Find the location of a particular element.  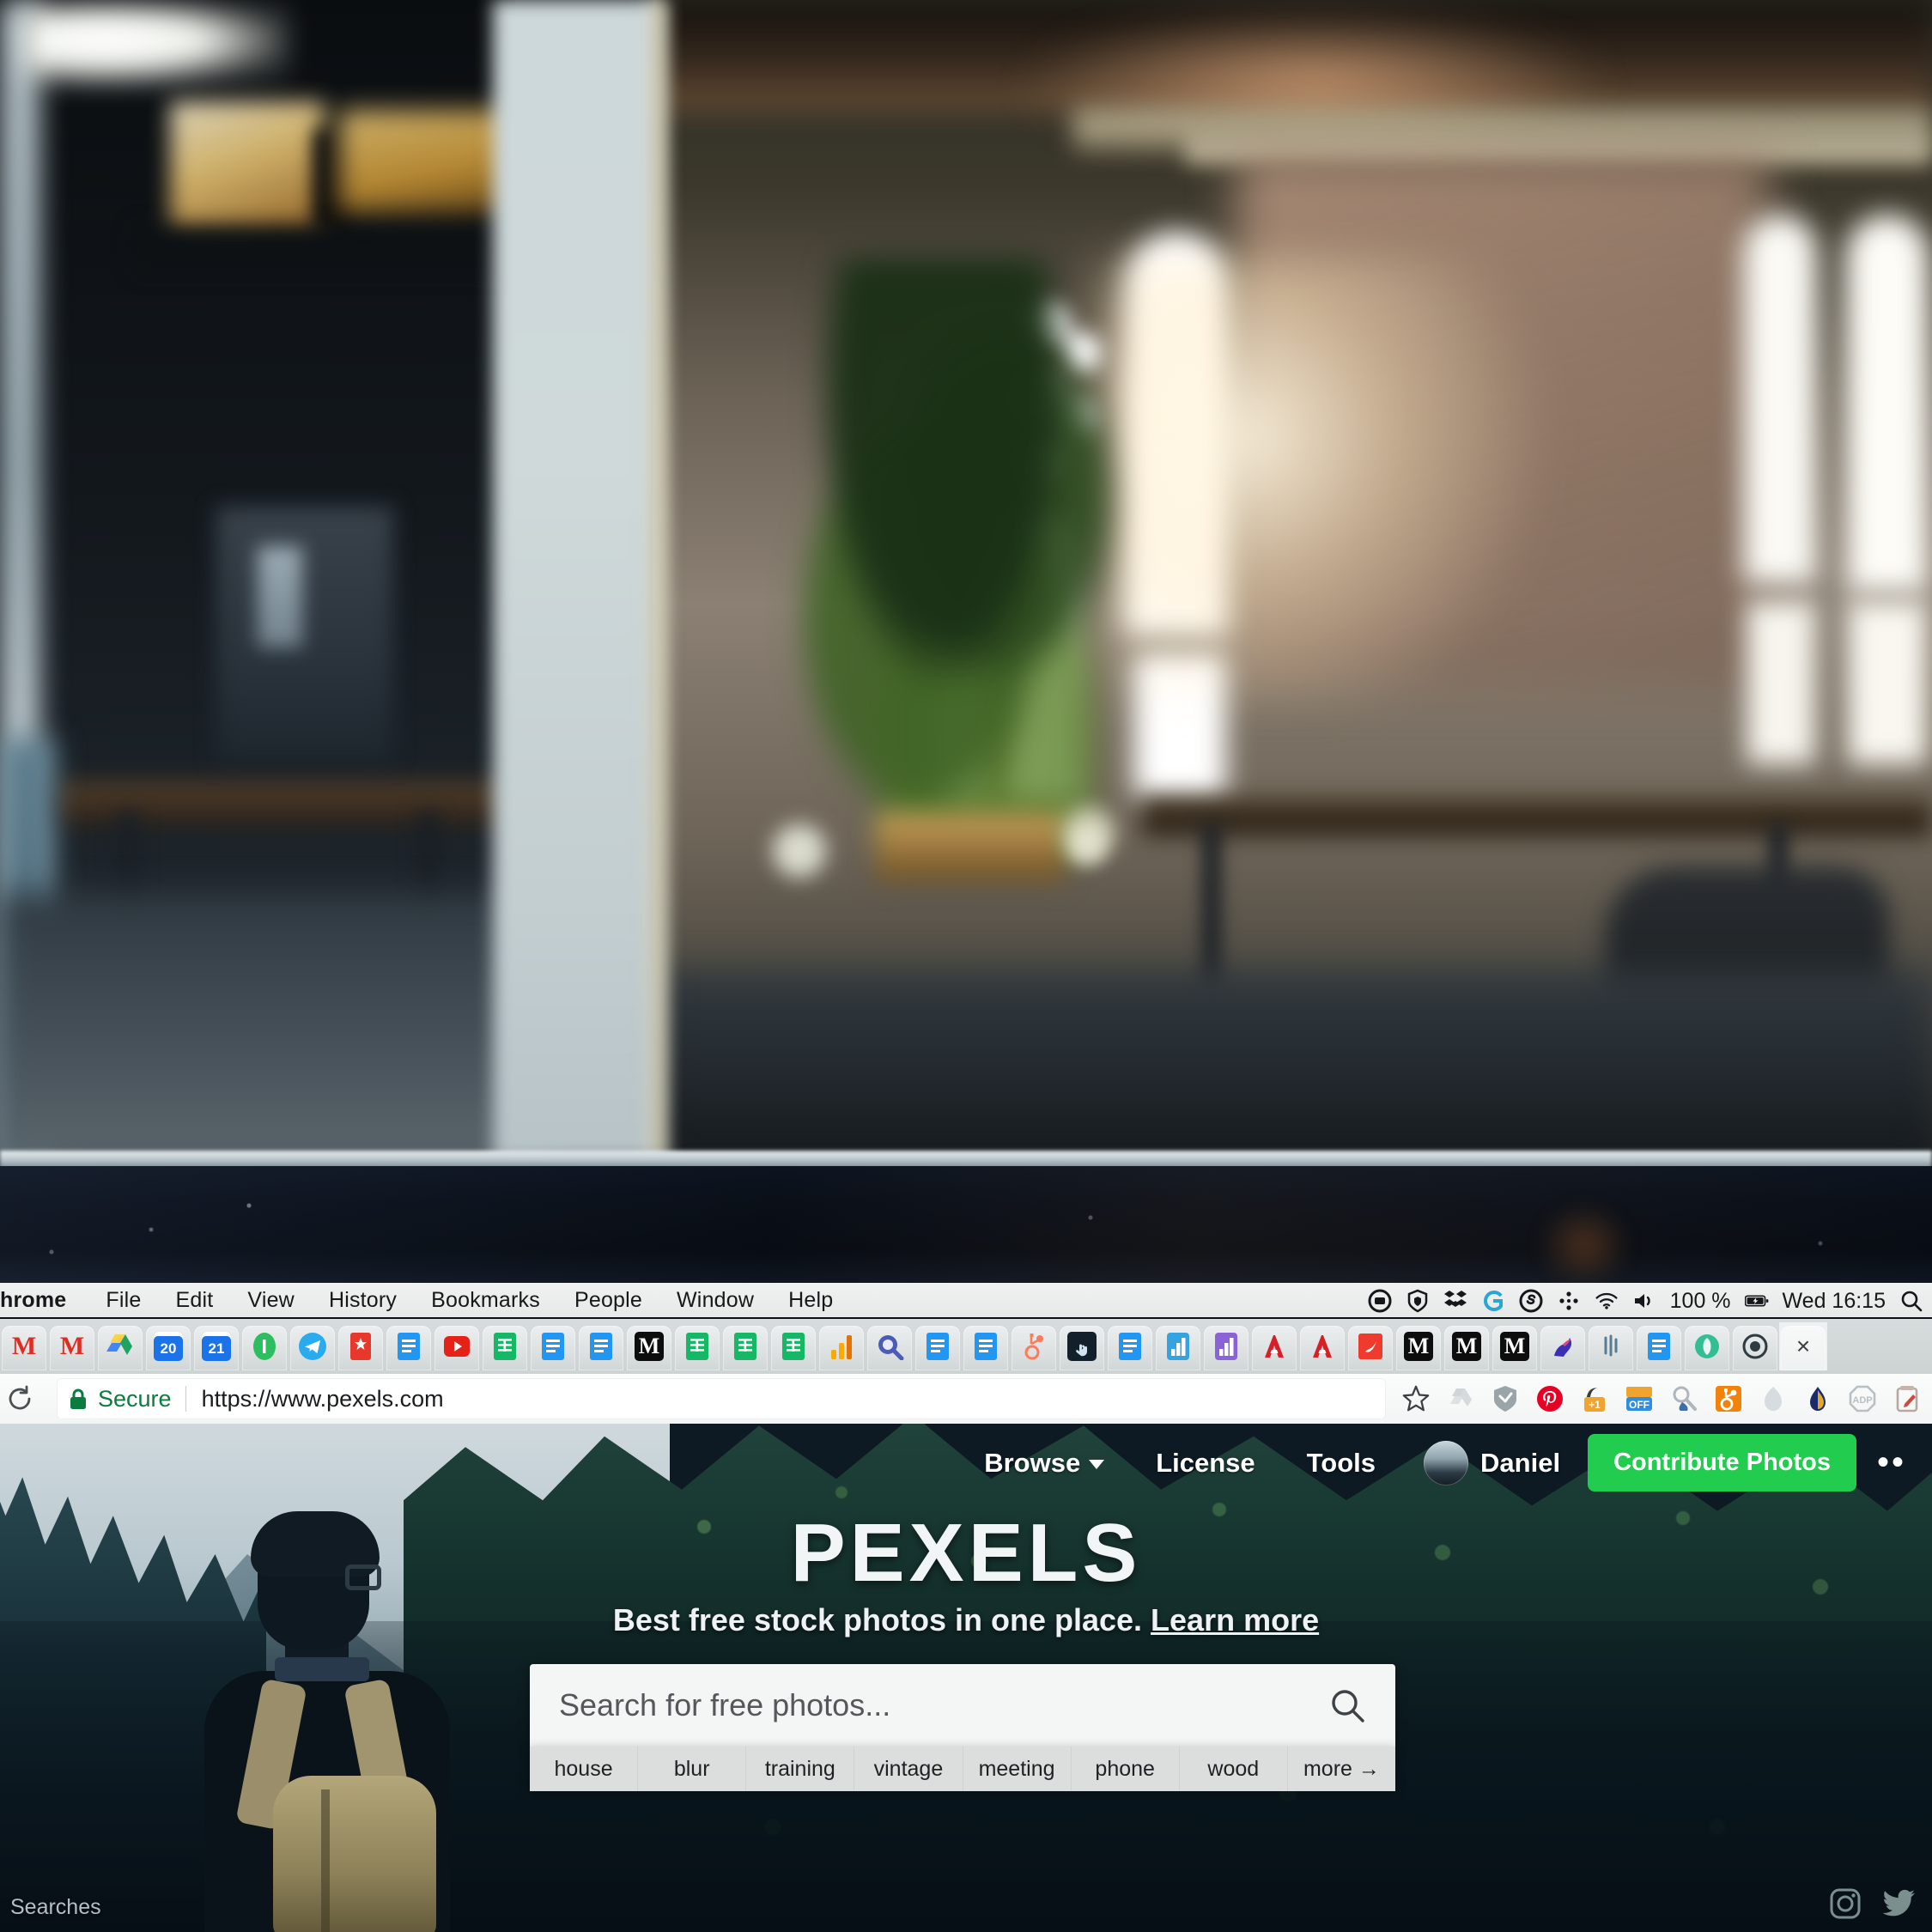

search-tag-3: training is located at coordinates (801, 1769).